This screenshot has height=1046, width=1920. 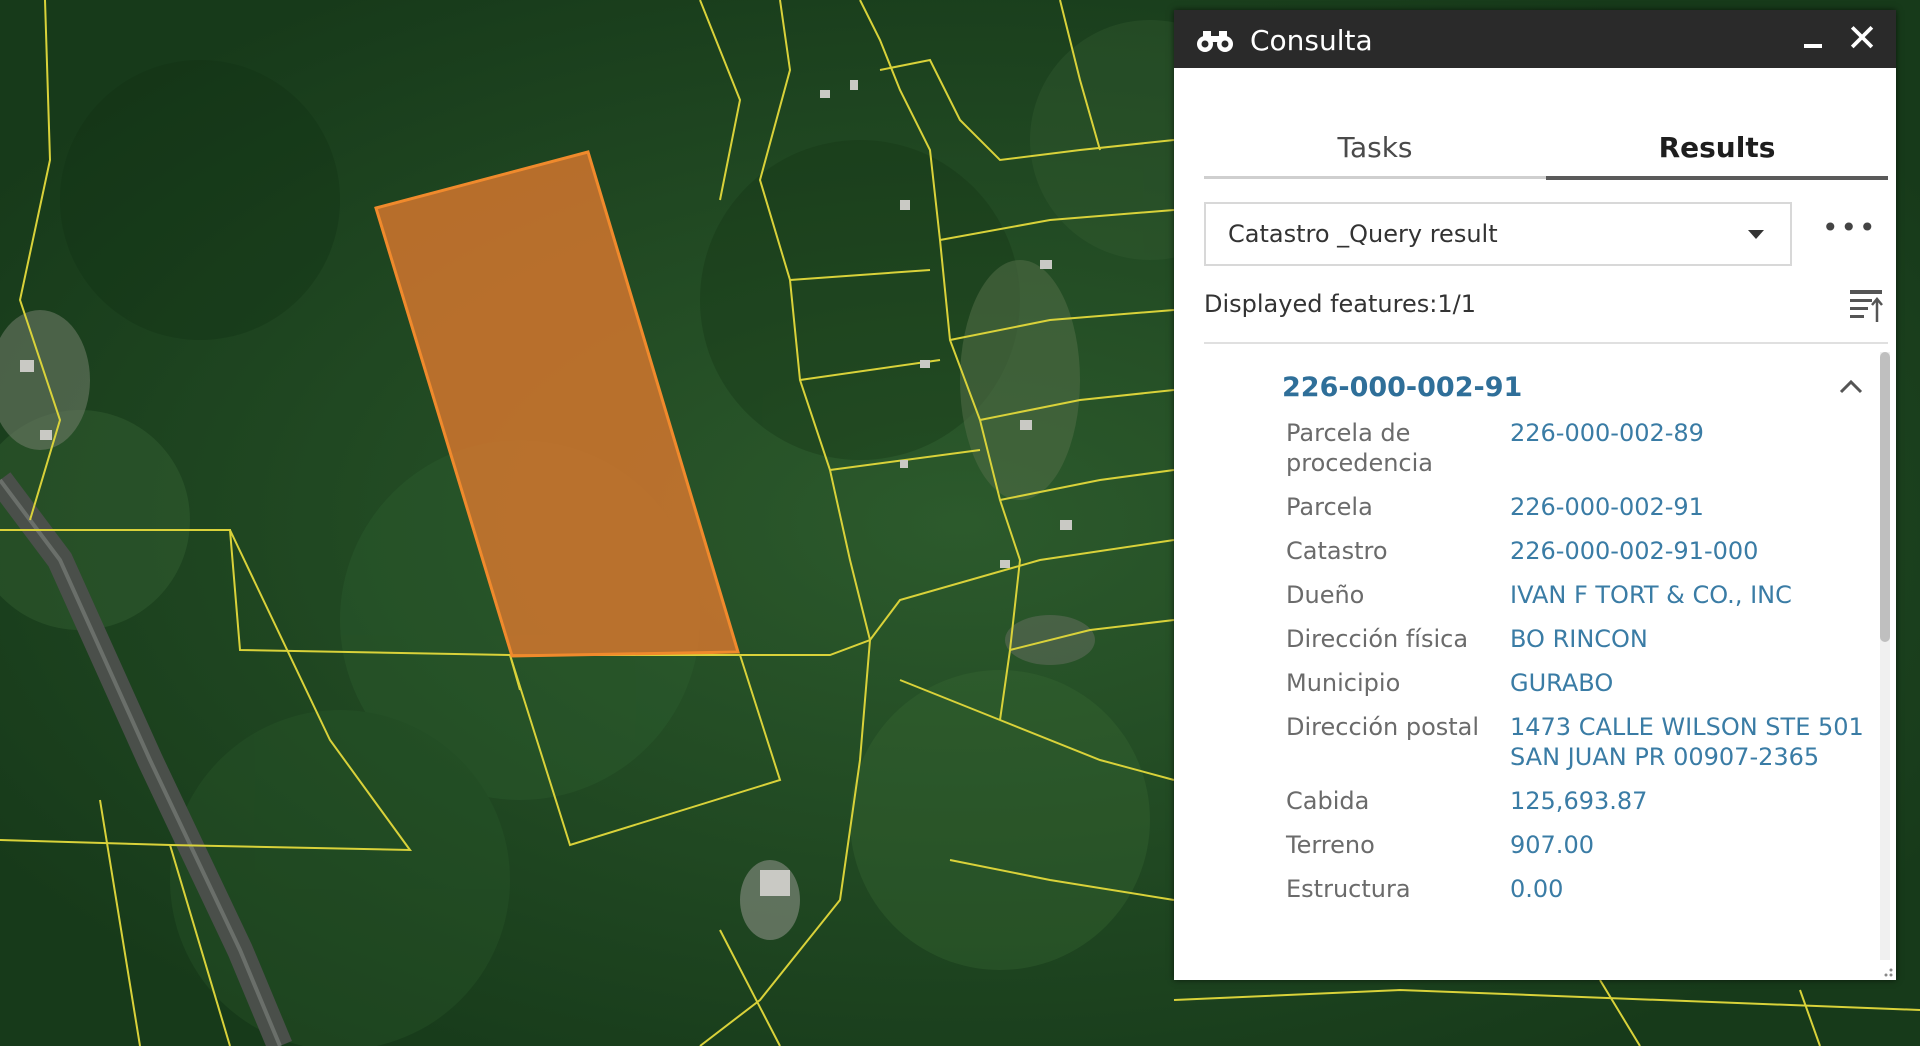 I want to click on attribute-key: Cabida, so click(x=1328, y=801).